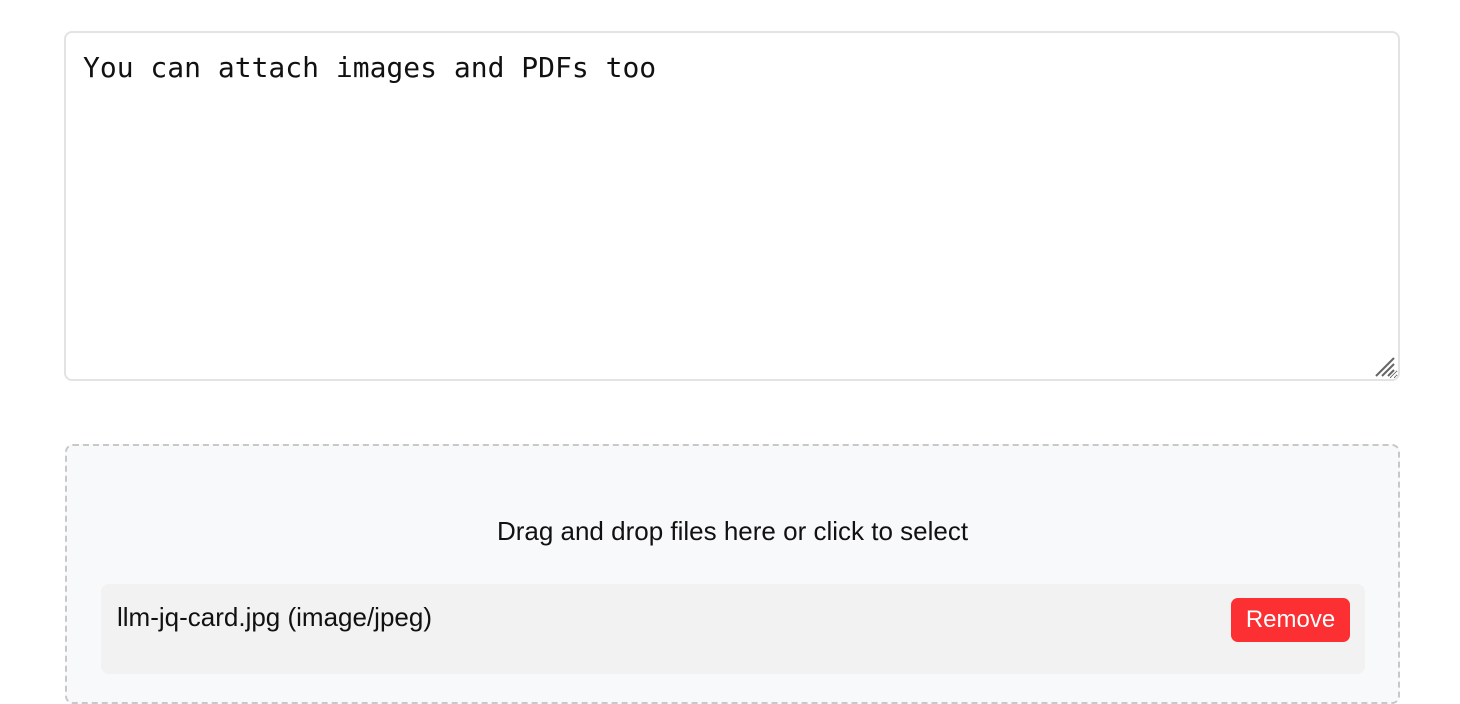  I want to click on remove-file-button: Remove, so click(1290, 620).